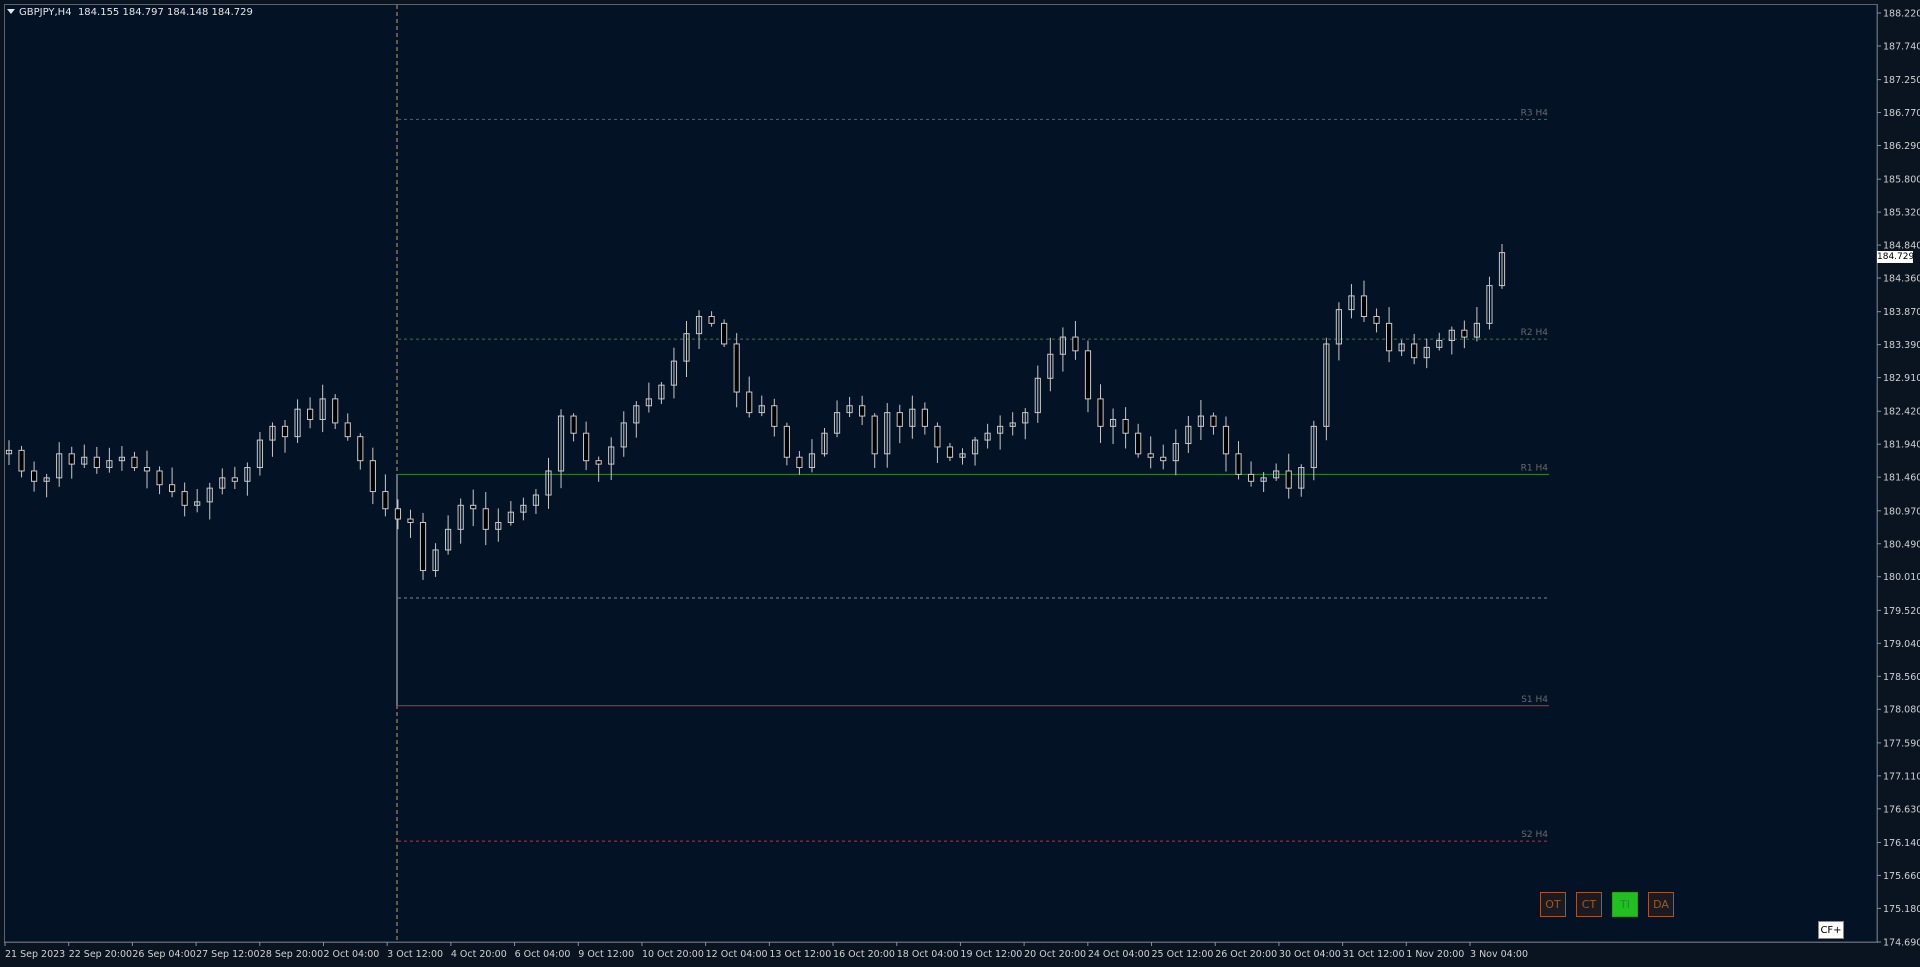 The image size is (1920, 967). I want to click on time-tick-label: 31 Oct 12:00, so click(1374, 954).